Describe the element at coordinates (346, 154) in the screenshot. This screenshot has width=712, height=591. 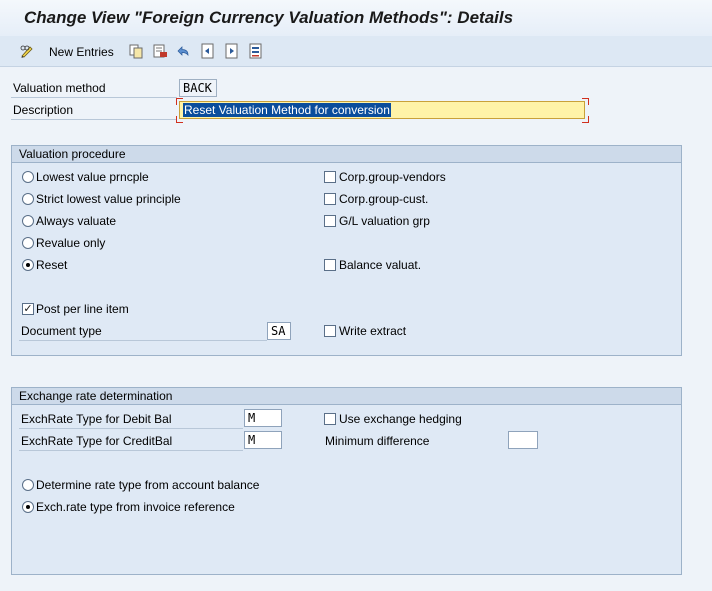
I see `group-header: Valuation procedure` at that location.